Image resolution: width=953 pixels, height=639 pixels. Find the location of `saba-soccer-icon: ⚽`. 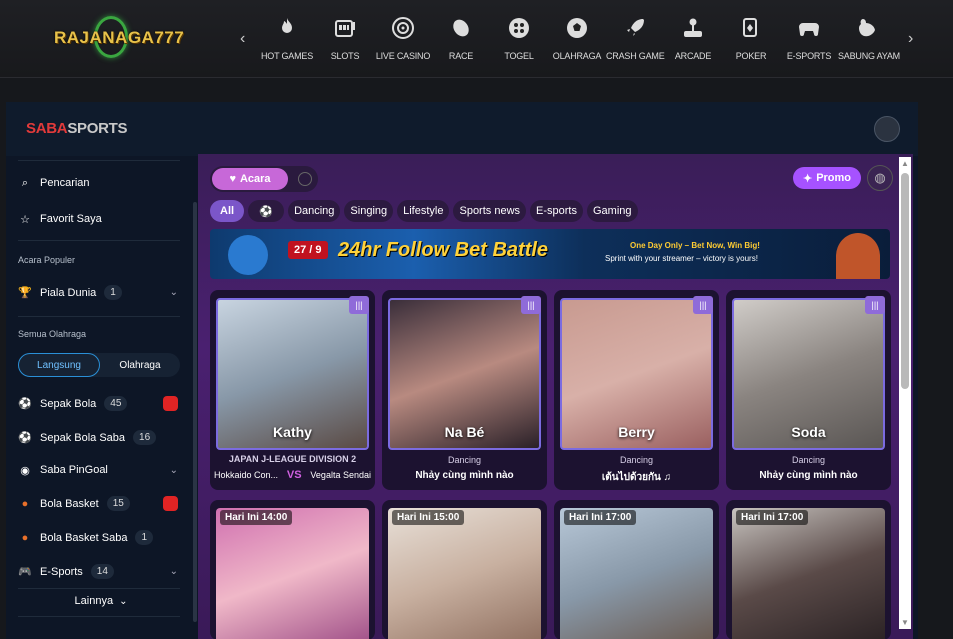

saba-soccer-icon: ⚽ is located at coordinates (25, 438).